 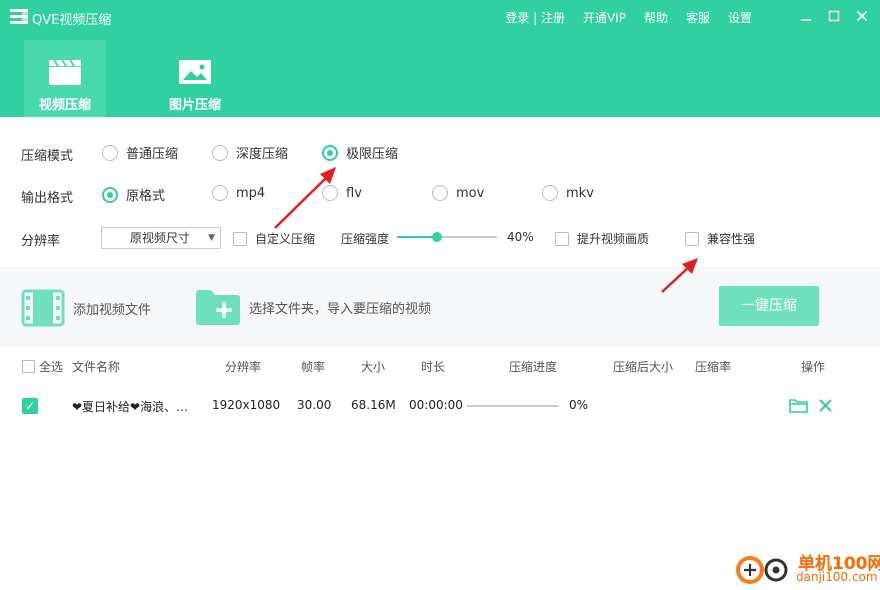 What do you see at coordinates (47, 198) in the screenshot?
I see `output-format-label: 输出格式` at bounding box center [47, 198].